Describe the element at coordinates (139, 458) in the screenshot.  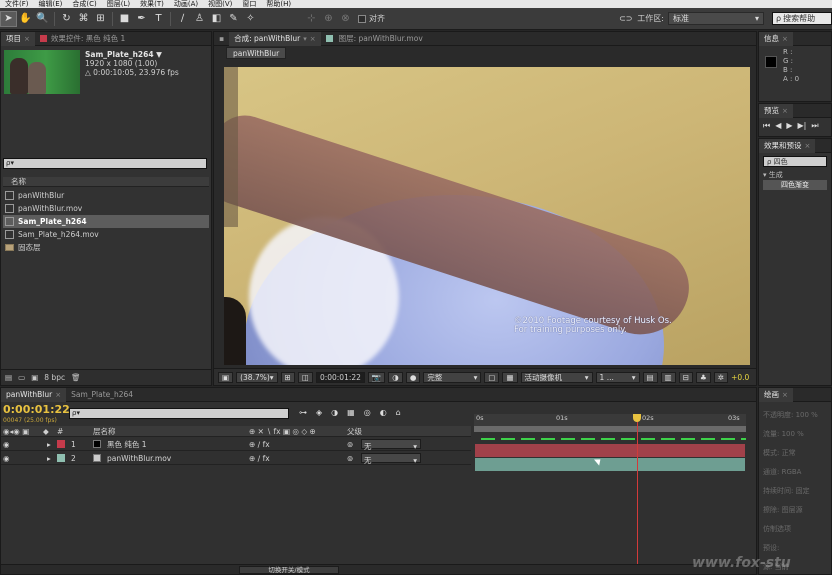
I see `layer-name: panWithBlur.mov` at that location.